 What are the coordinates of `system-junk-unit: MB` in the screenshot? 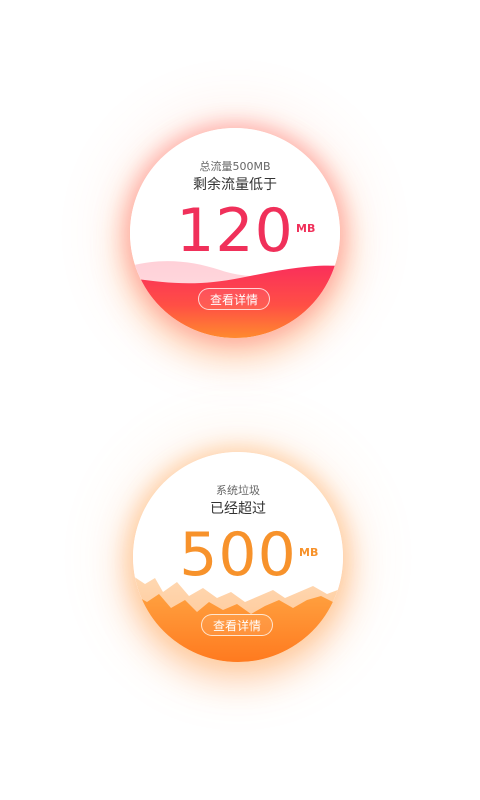 It's located at (309, 552).